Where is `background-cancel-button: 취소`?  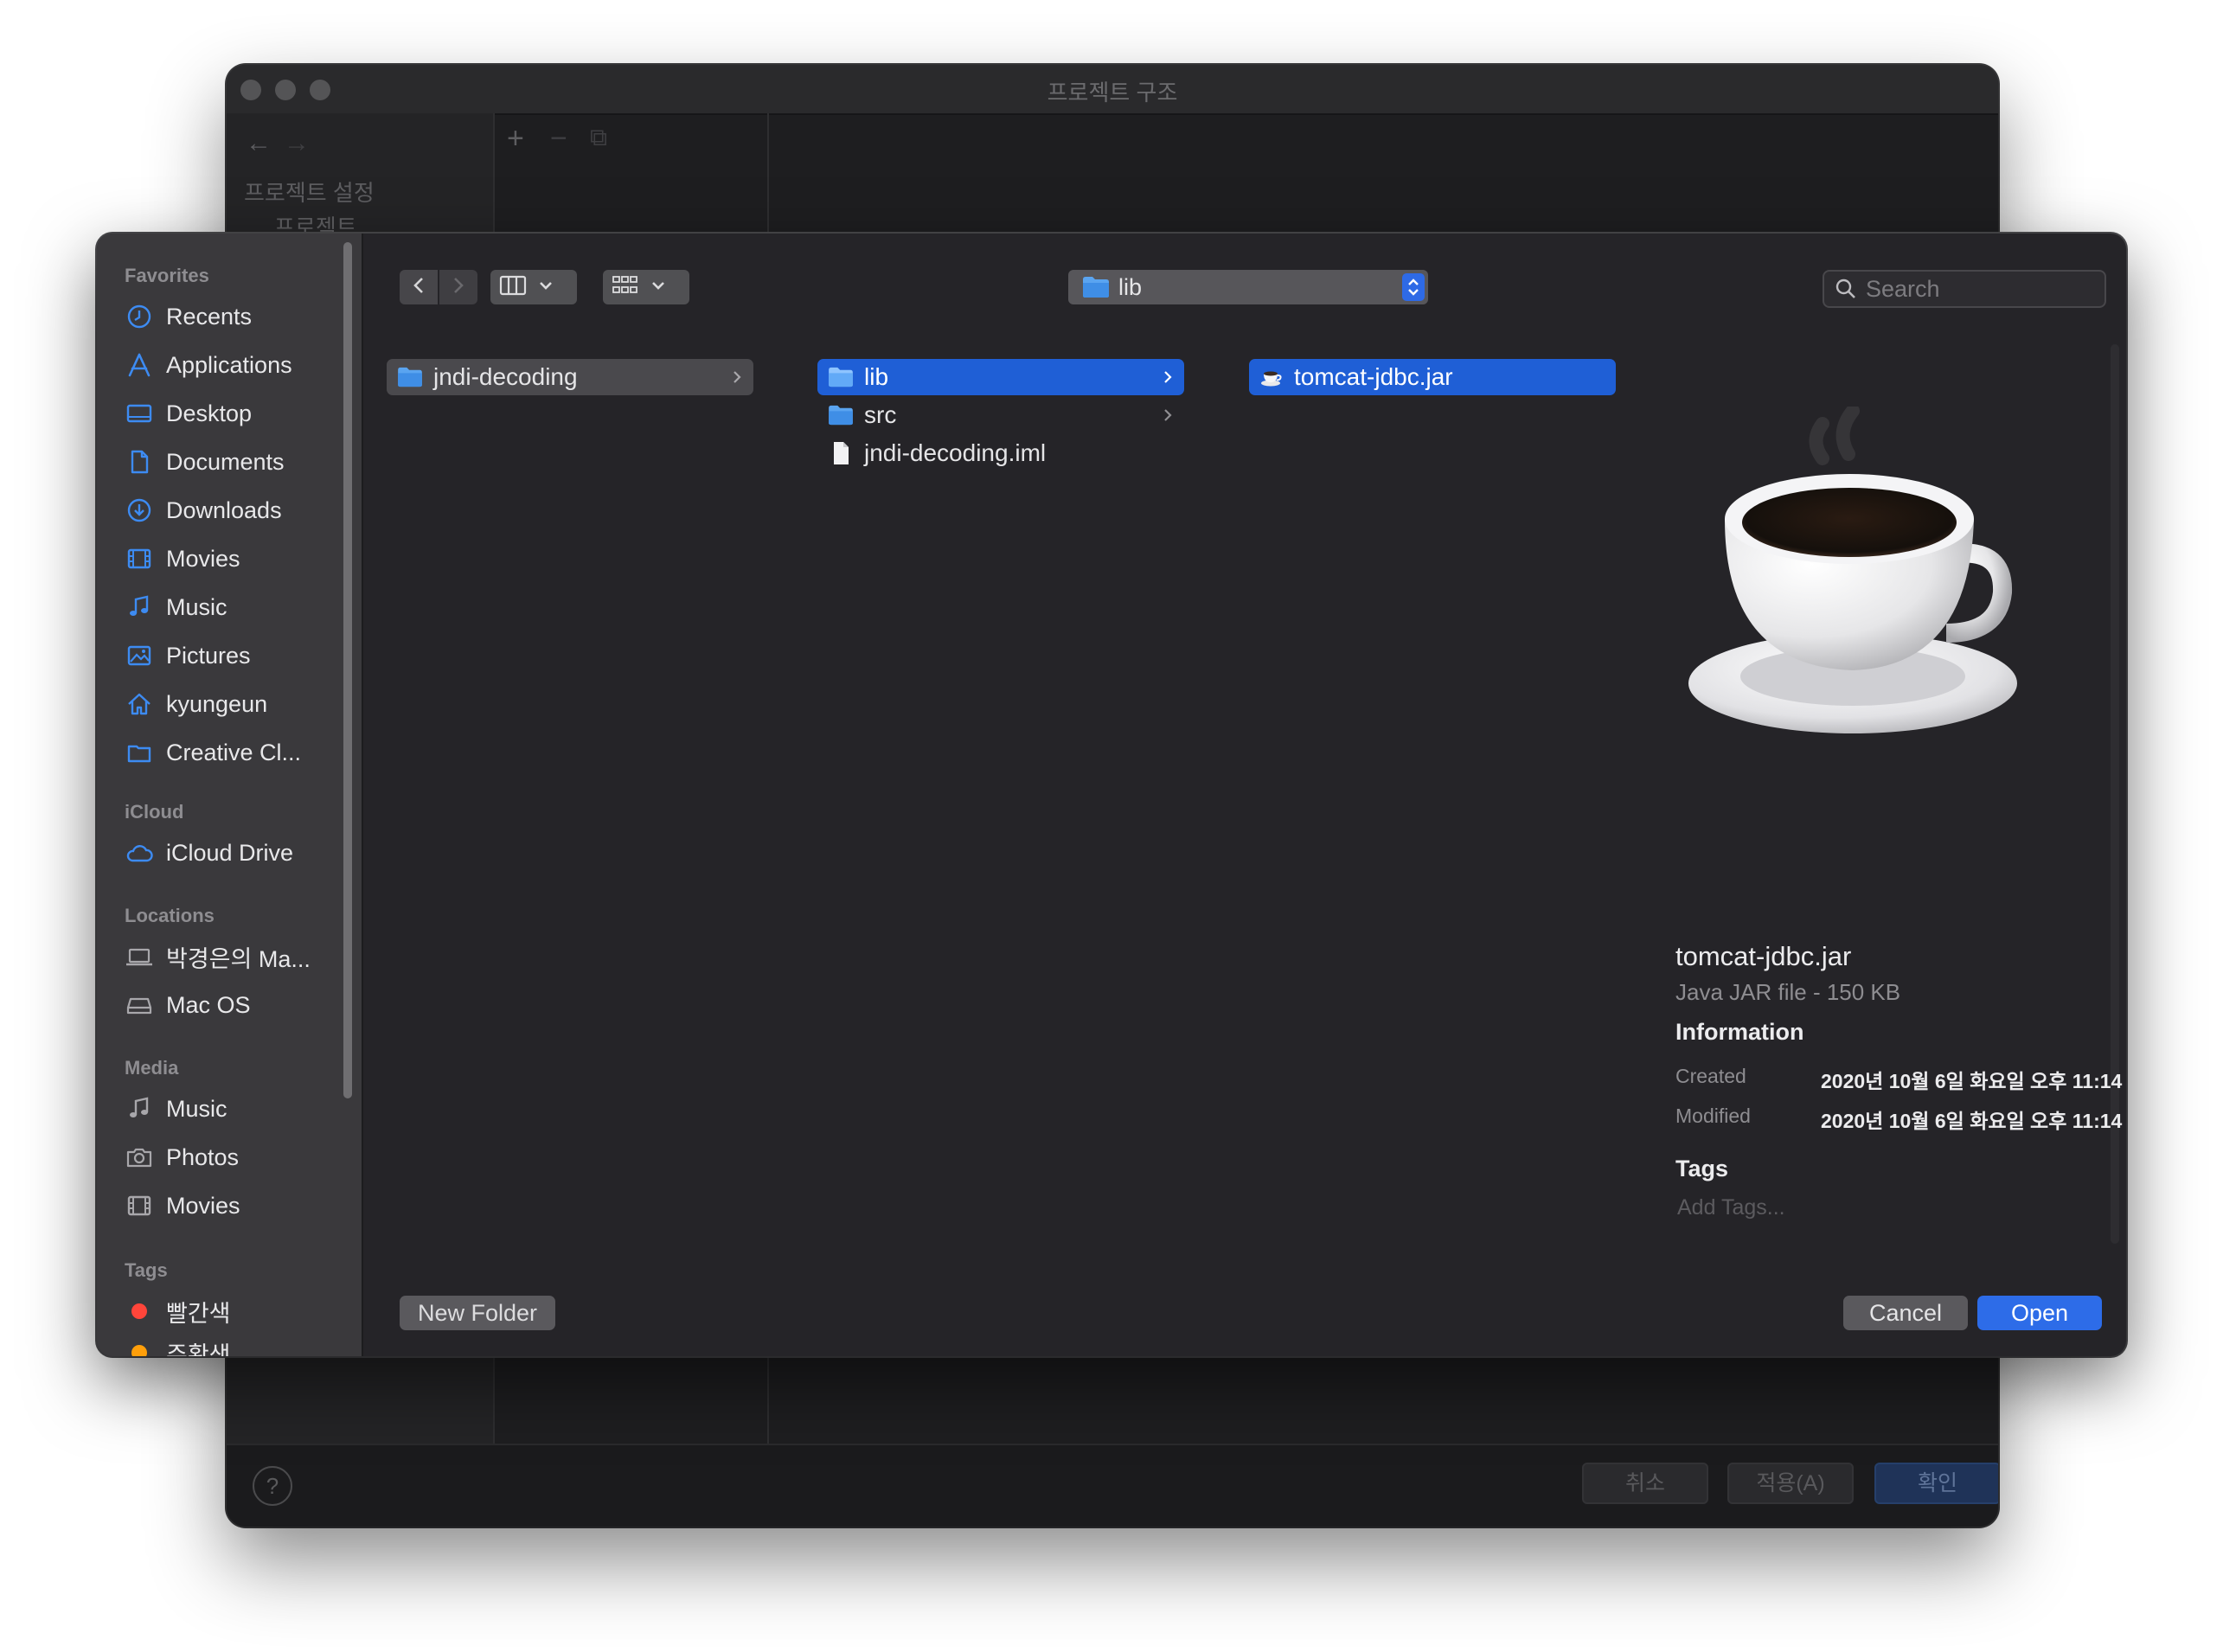 background-cancel-button: 취소 is located at coordinates (1645, 1483).